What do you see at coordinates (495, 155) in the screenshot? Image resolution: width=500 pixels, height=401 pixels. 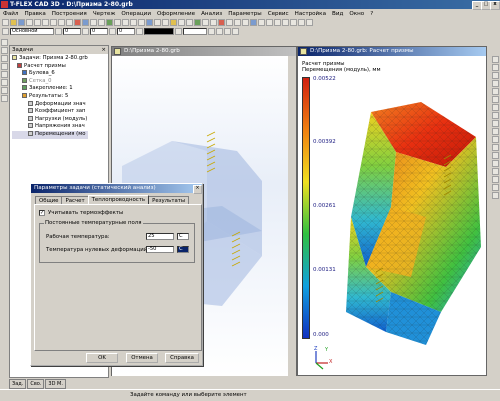 I see `view-section-icon` at bounding box center [495, 155].